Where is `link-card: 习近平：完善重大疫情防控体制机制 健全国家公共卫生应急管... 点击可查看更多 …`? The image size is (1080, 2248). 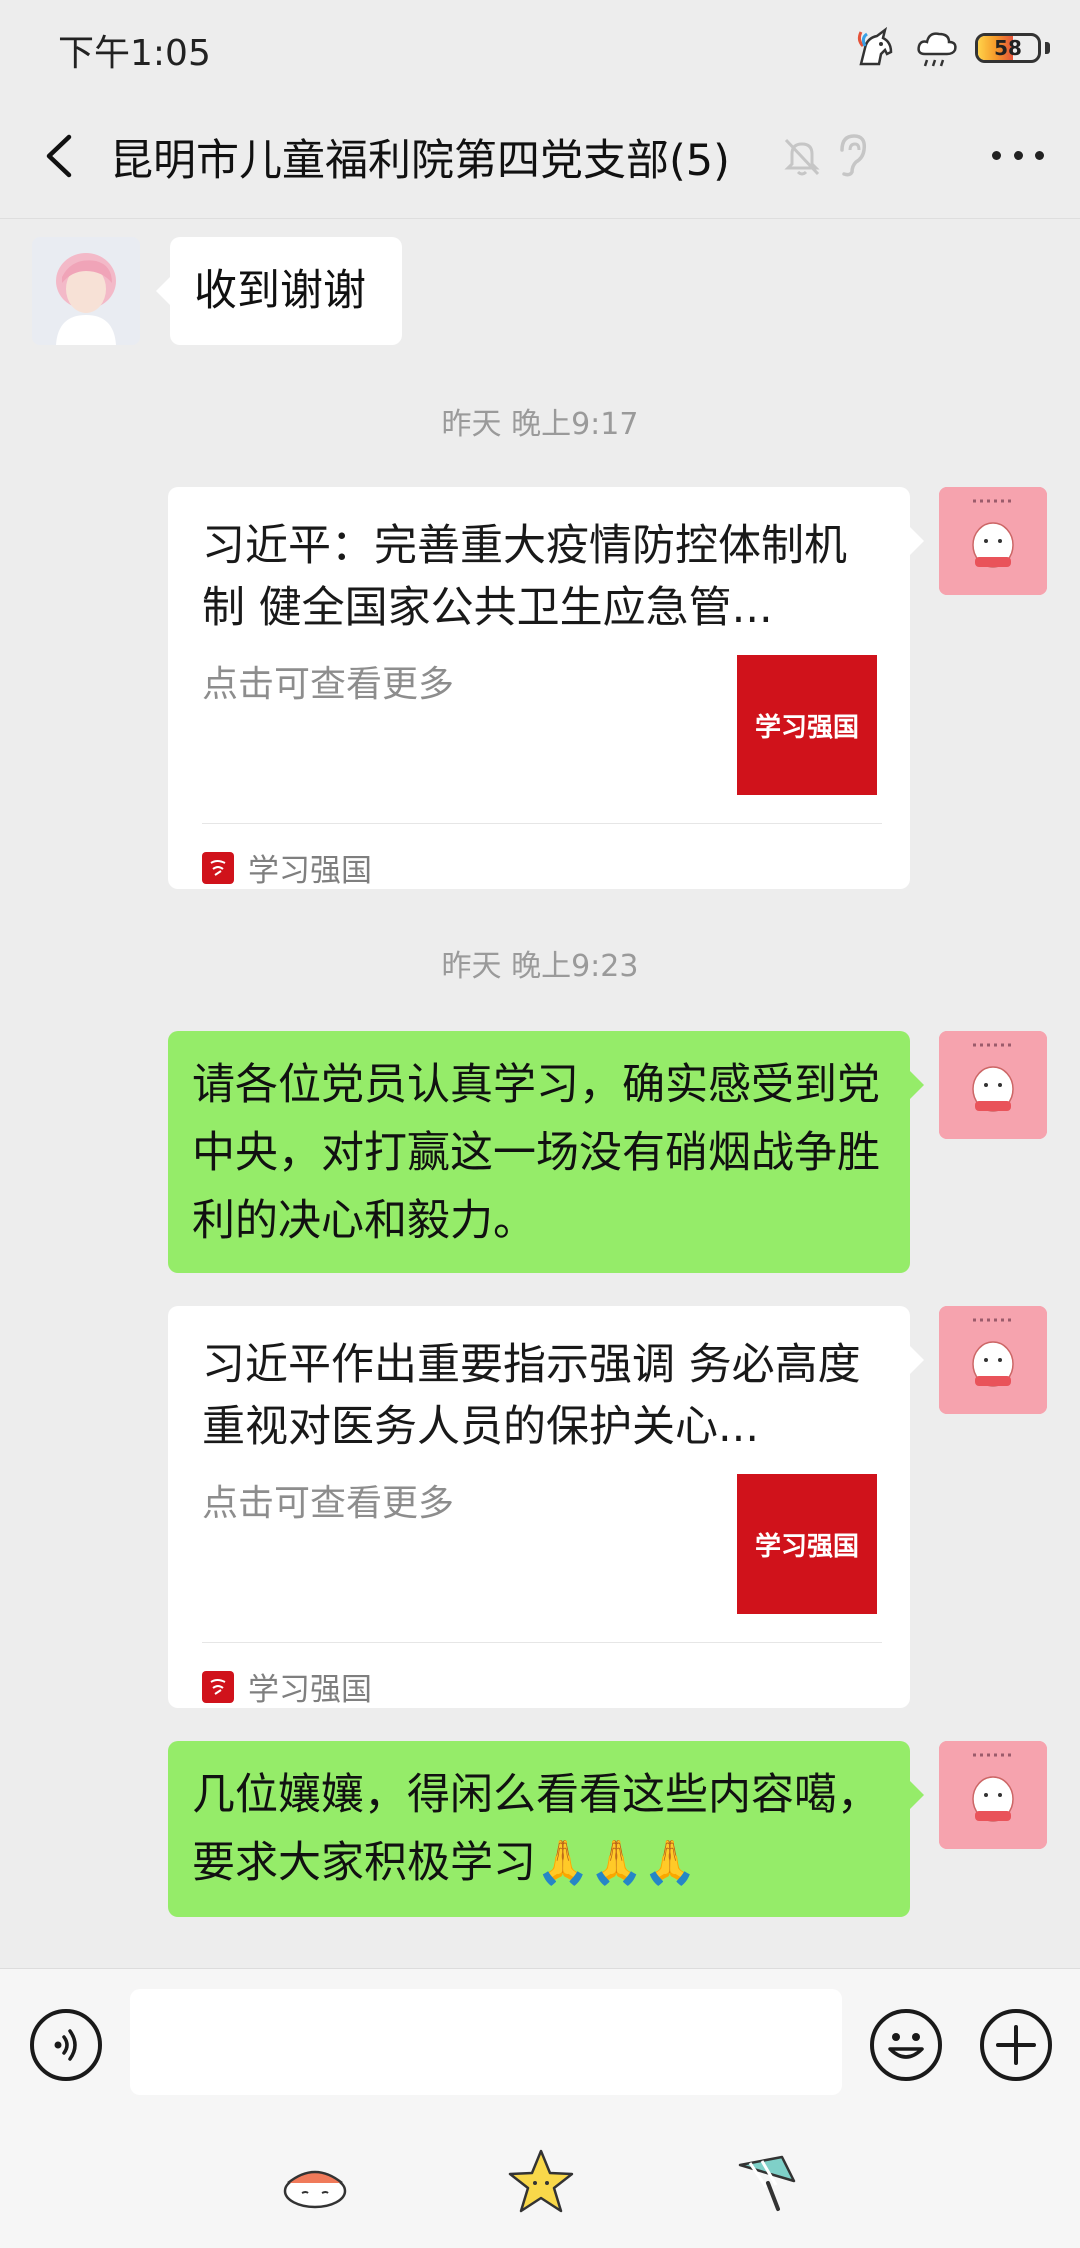 link-card: 习近平：完善重大疫情防控体制机制 健全国家公共卫生应急管... 点击可查看更多 … is located at coordinates (546, 688).